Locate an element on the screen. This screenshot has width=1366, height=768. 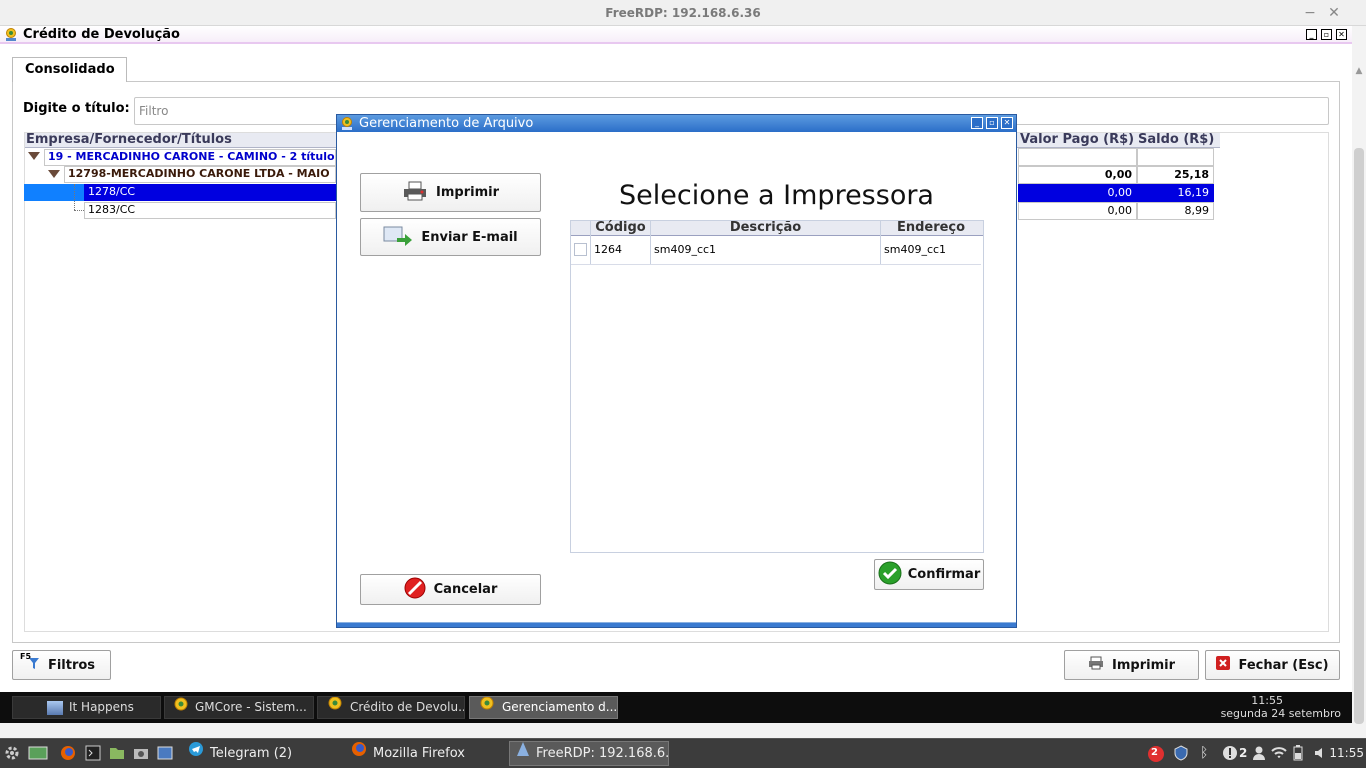
firefox-launcher-icon is located at coordinates (68, 753).